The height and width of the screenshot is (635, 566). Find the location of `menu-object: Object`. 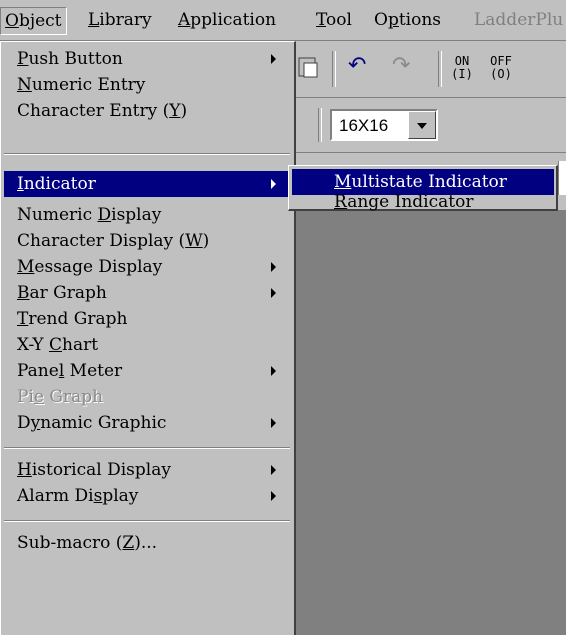

menu-object: Object is located at coordinates (33, 21).